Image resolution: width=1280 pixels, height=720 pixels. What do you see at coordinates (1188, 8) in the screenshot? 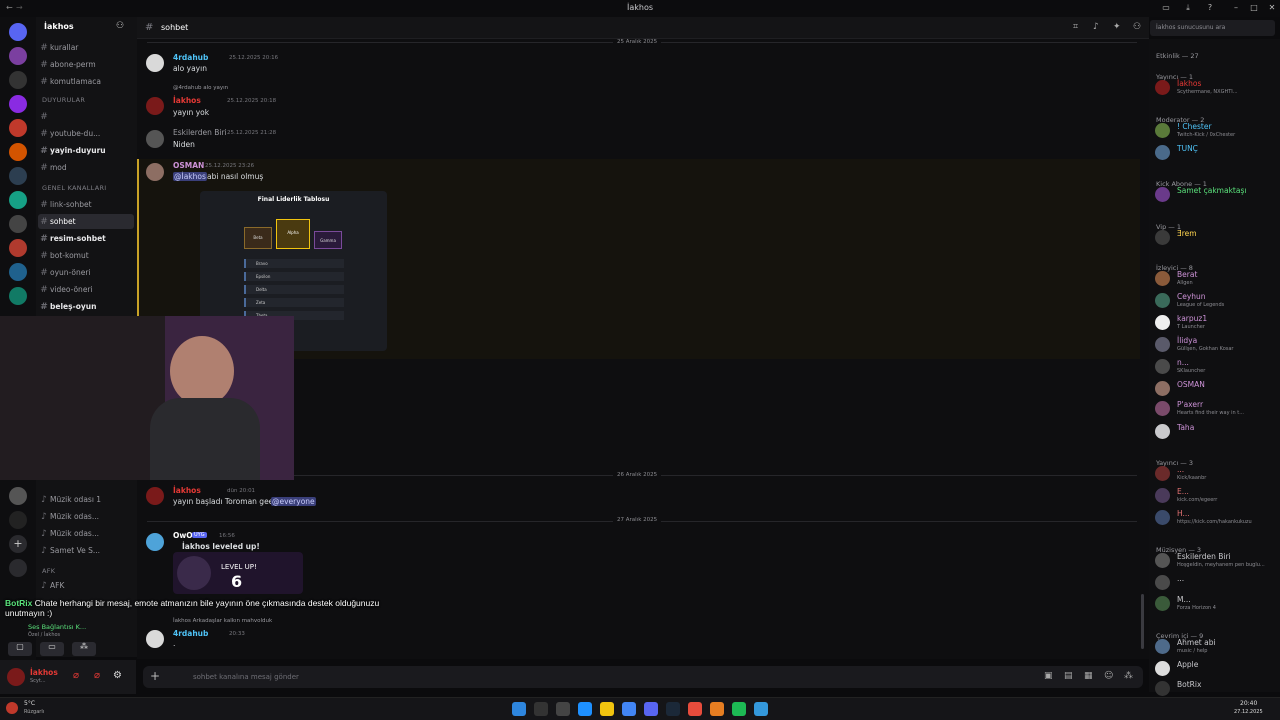
I see `download-icon: ⤓` at bounding box center [1188, 8].